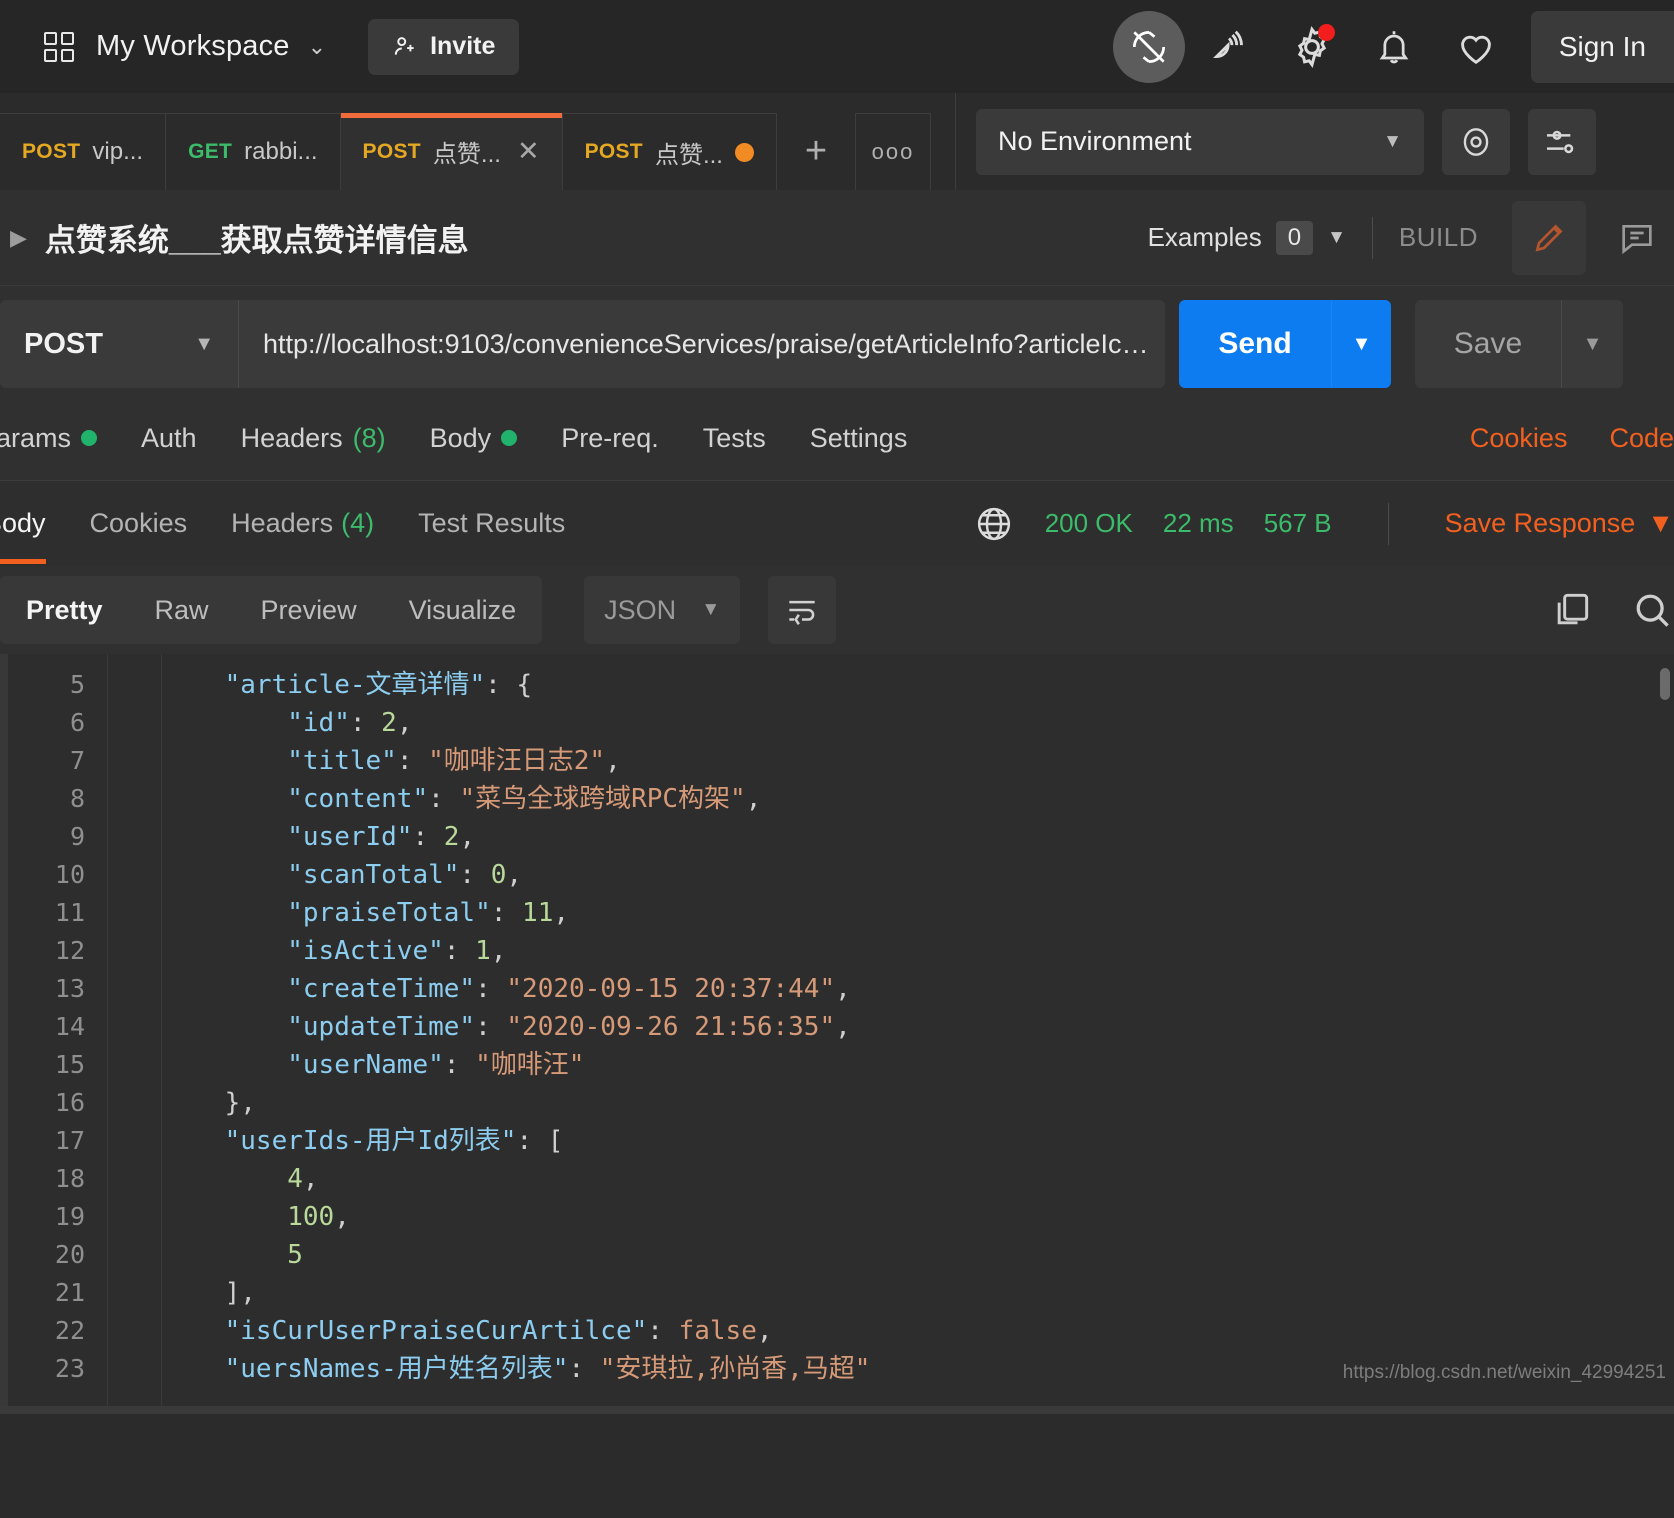  I want to click on tab-overflow-button: ooo, so click(892, 151).